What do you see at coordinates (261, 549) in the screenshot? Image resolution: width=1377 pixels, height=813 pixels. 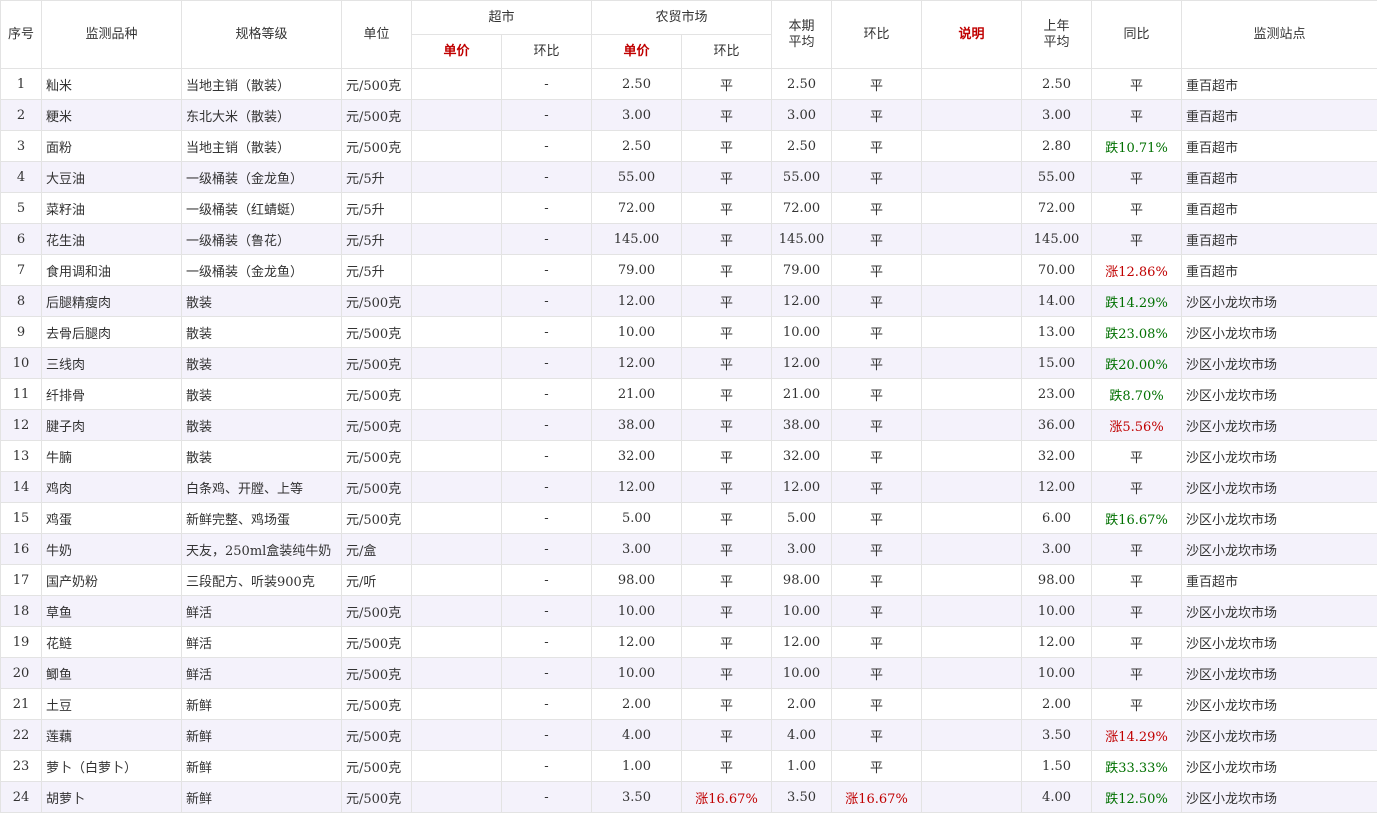 I see `cell-spec: 天友，250ml盒装纯牛奶` at bounding box center [261, 549].